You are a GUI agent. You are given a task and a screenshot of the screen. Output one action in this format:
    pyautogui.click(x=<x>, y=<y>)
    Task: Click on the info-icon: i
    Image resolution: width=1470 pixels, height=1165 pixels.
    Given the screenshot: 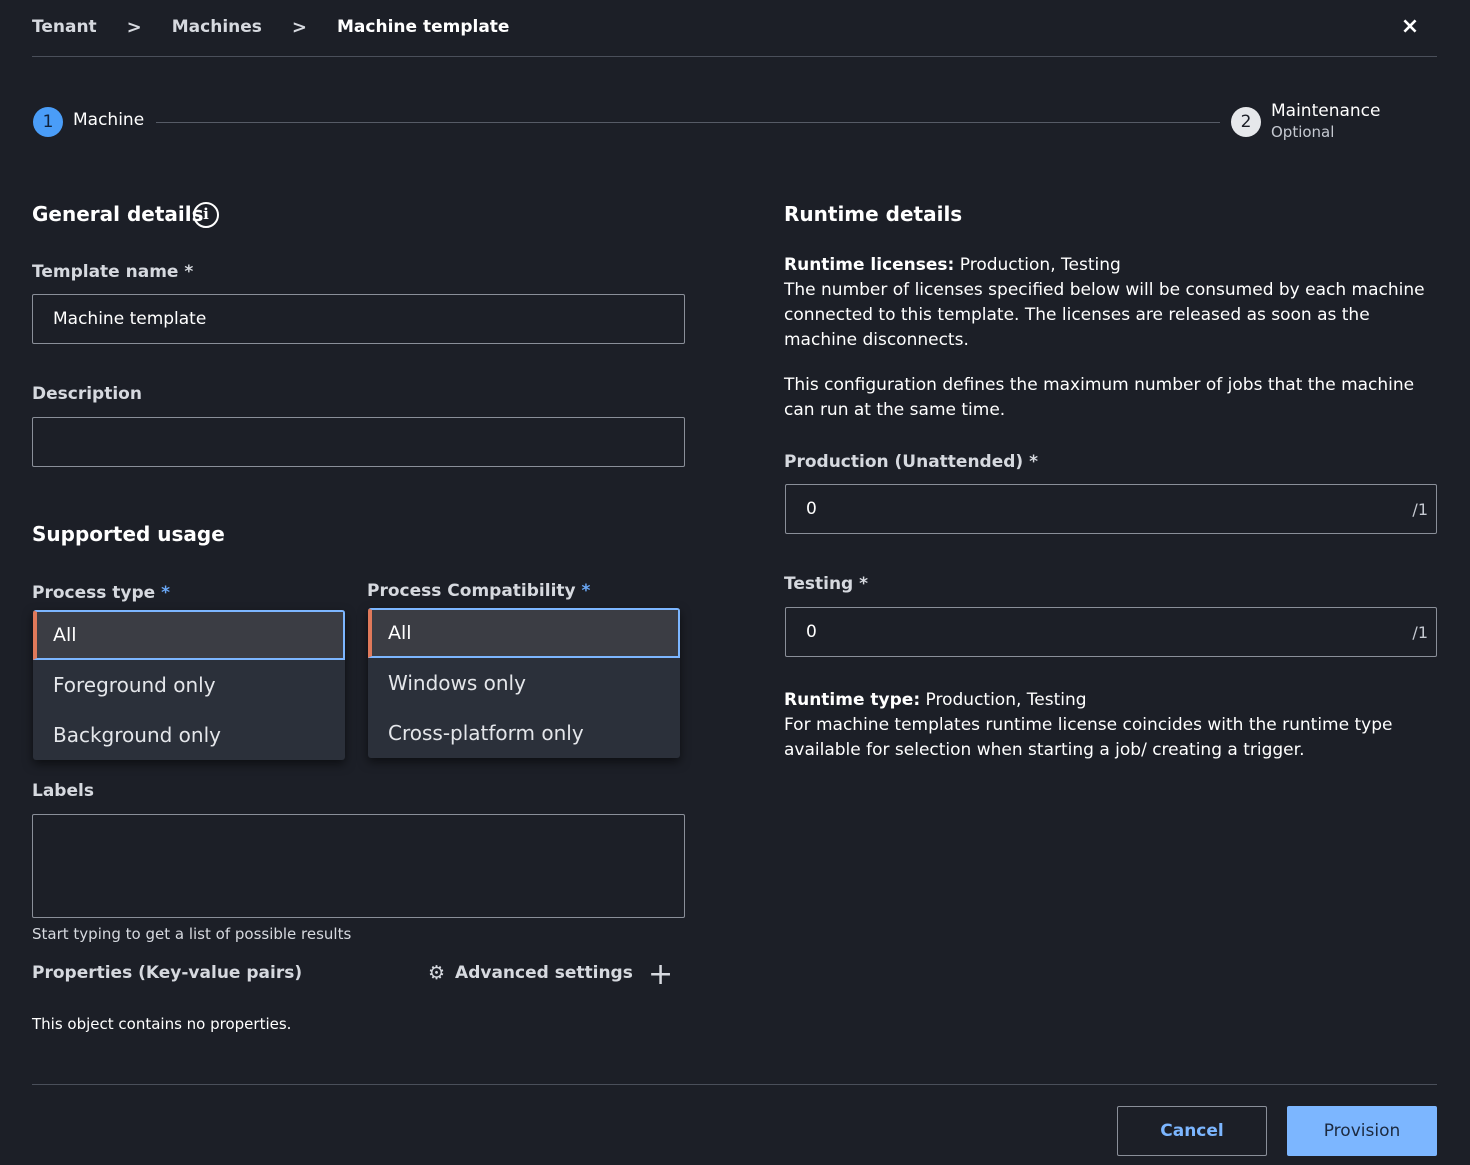 What is the action you would take?
    pyautogui.click(x=206, y=215)
    